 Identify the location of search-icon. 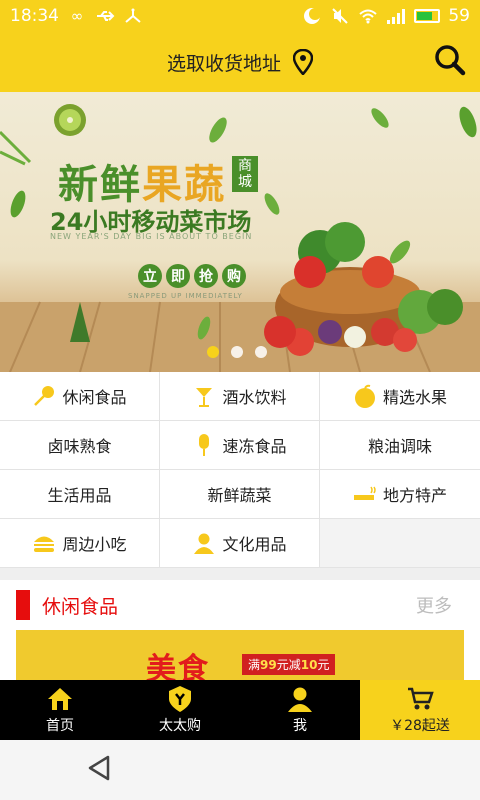
(450, 62).